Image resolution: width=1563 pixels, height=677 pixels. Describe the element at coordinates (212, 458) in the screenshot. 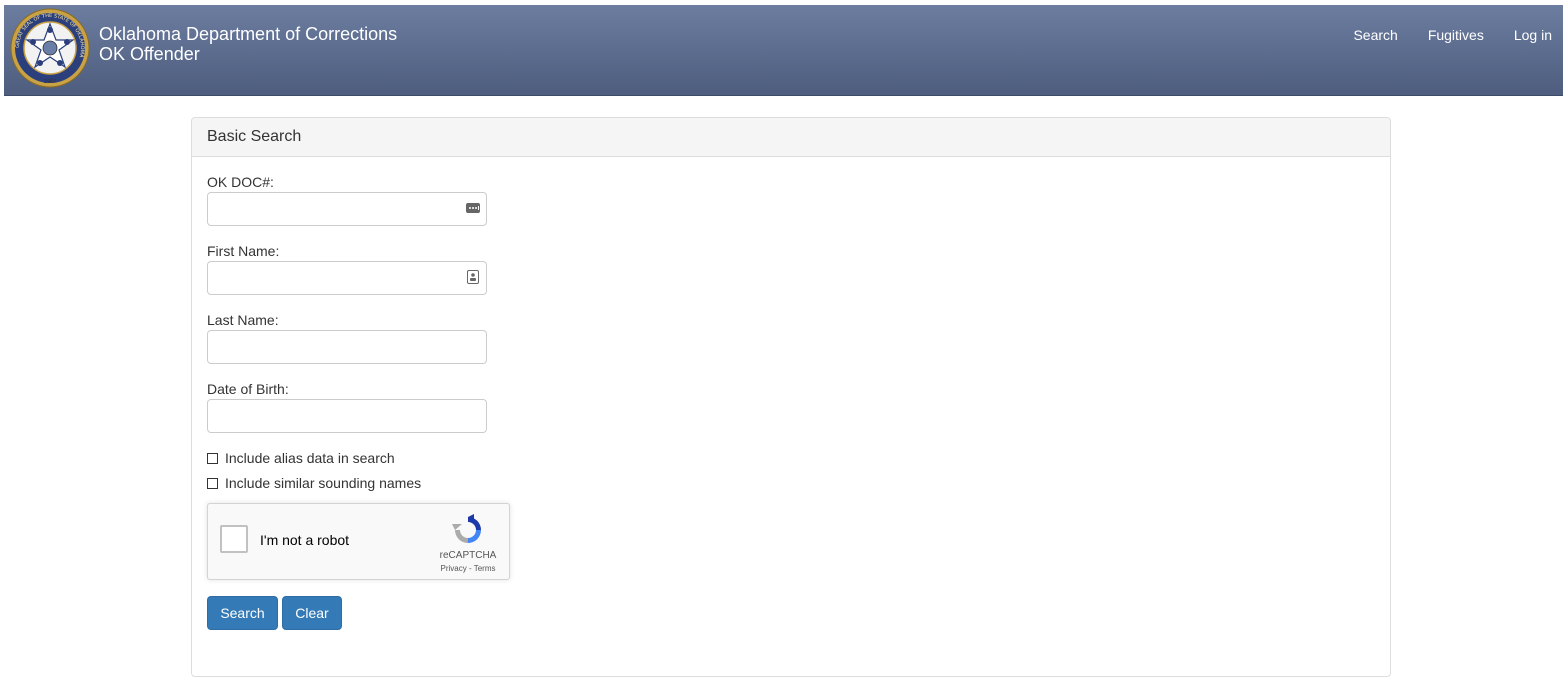

I see `alias-checkbox` at that location.